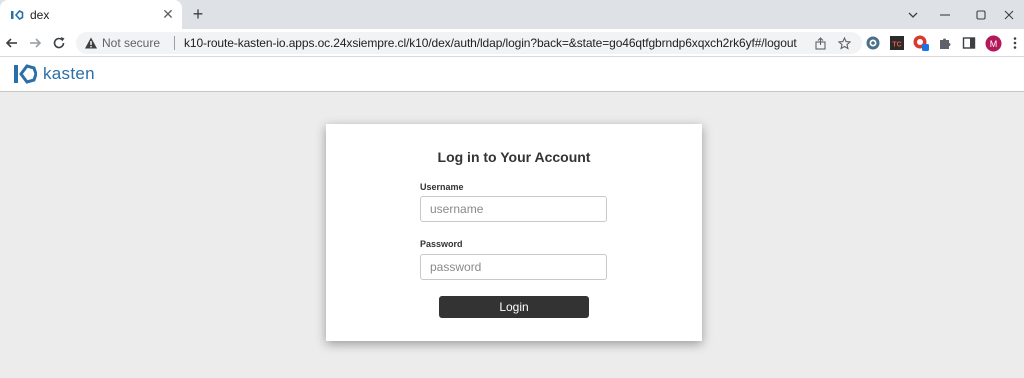 Image resolution: width=1024 pixels, height=378 pixels. What do you see at coordinates (513, 267) in the screenshot?
I see `password-input` at bounding box center [513, 267].